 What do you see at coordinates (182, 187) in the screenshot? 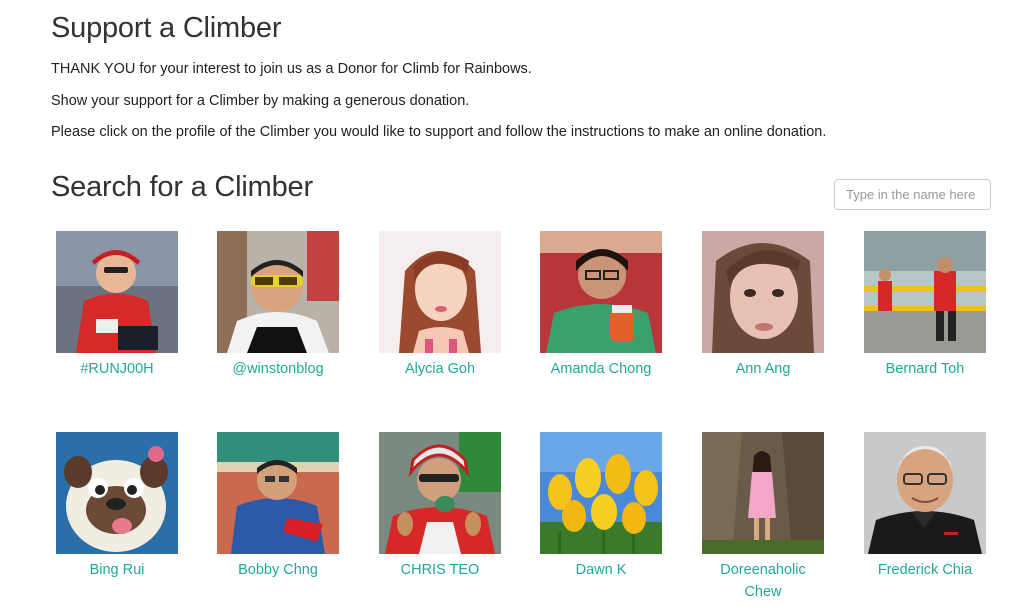
I see `search-heading: Search for a Climber` at bounding box center [182, 187].